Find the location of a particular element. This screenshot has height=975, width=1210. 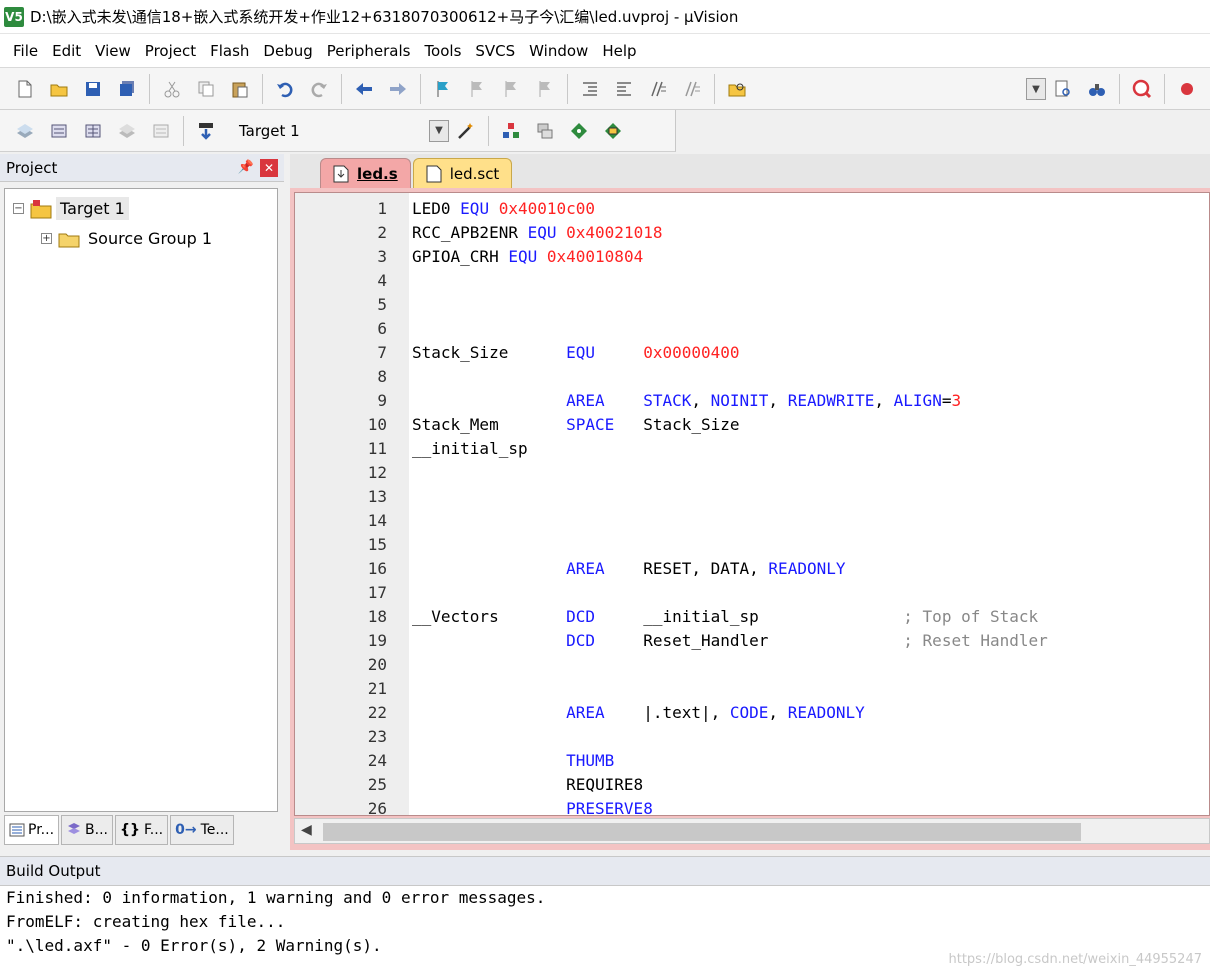

copy-button is located at coordinates (206, 89).